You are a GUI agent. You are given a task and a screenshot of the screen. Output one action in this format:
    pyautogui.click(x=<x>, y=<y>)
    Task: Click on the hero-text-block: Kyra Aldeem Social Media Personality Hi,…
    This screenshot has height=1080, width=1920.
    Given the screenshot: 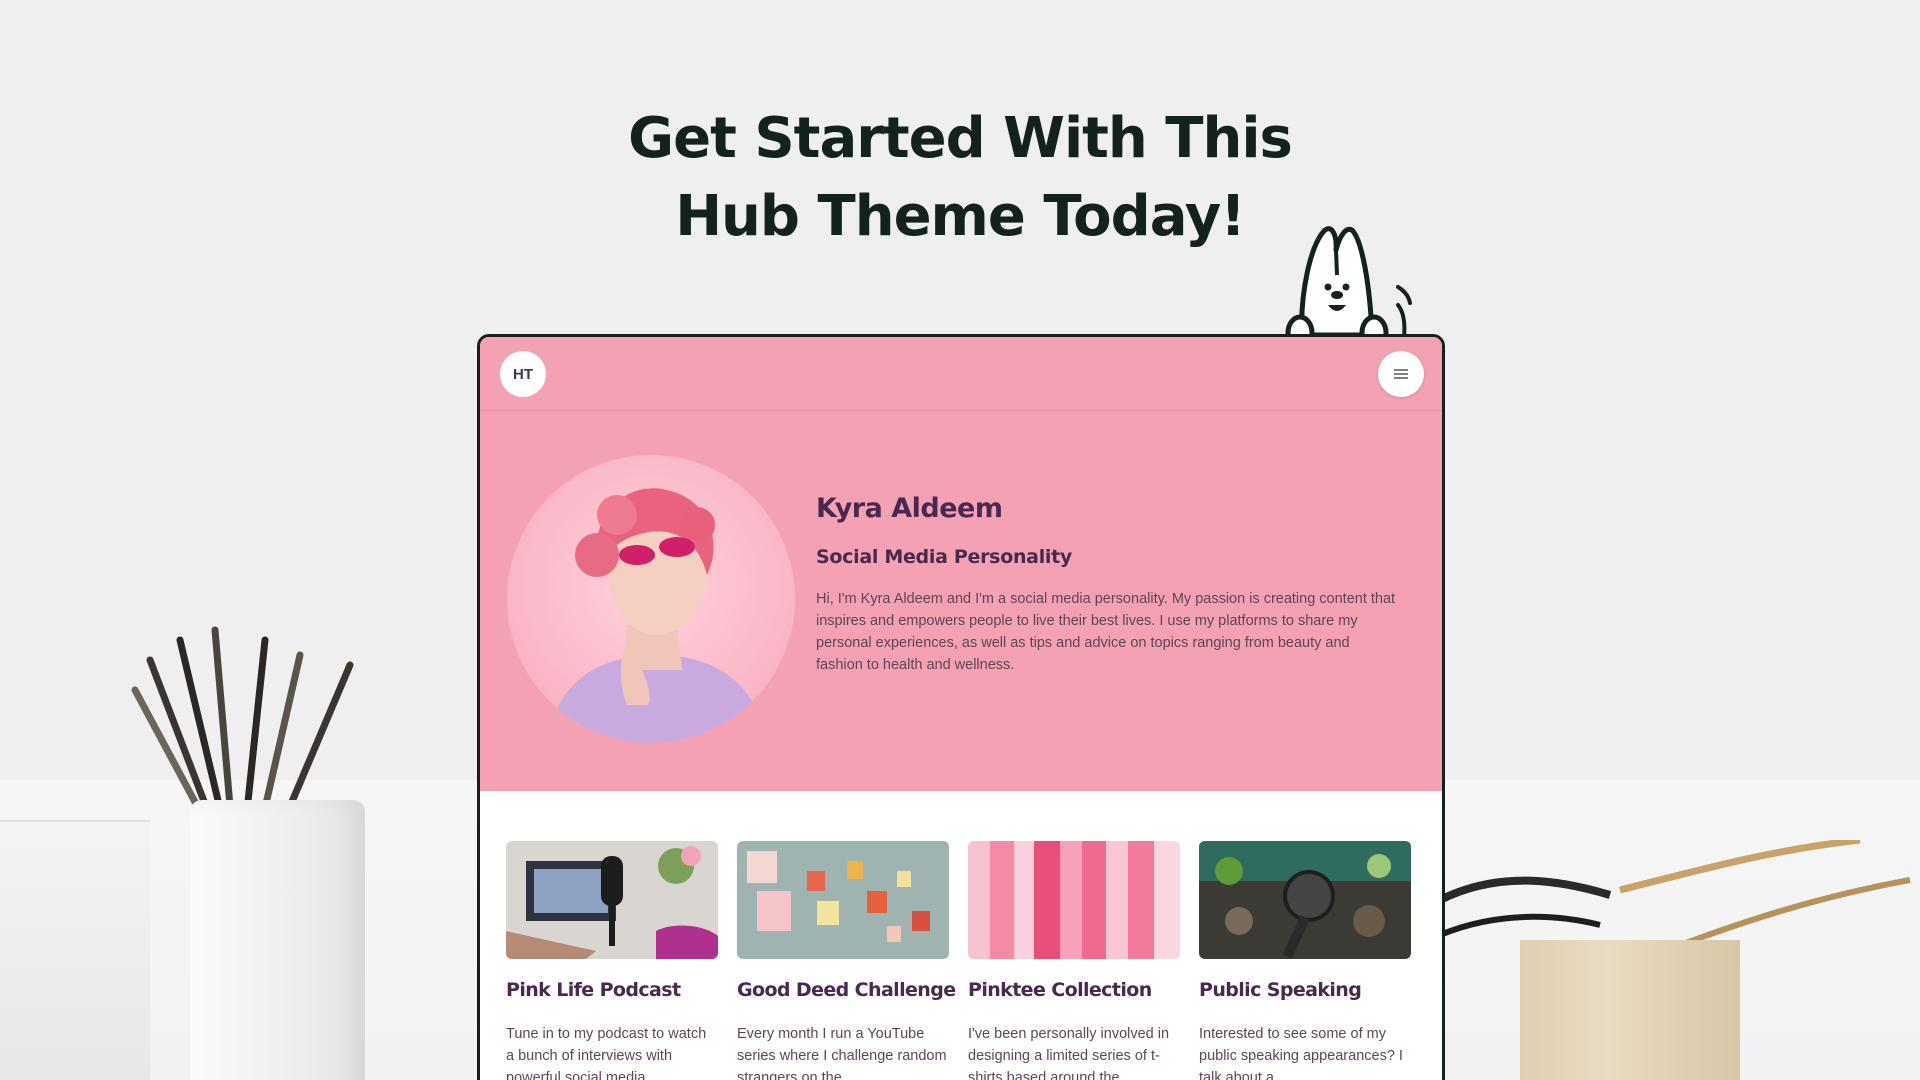 What is the action you would take?
    pyautogui.click(x=1106, y=584)
    